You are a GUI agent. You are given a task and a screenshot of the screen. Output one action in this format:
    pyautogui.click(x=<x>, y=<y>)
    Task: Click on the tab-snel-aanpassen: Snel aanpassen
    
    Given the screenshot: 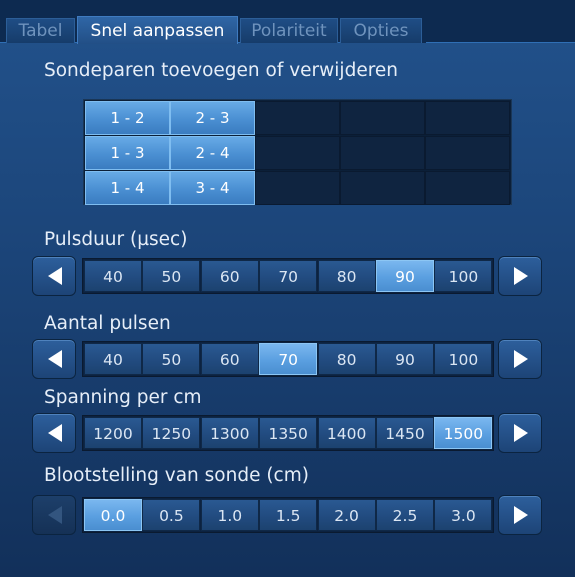 What is the action you would take?
    pyautogui.click(x=157, y=30)
    